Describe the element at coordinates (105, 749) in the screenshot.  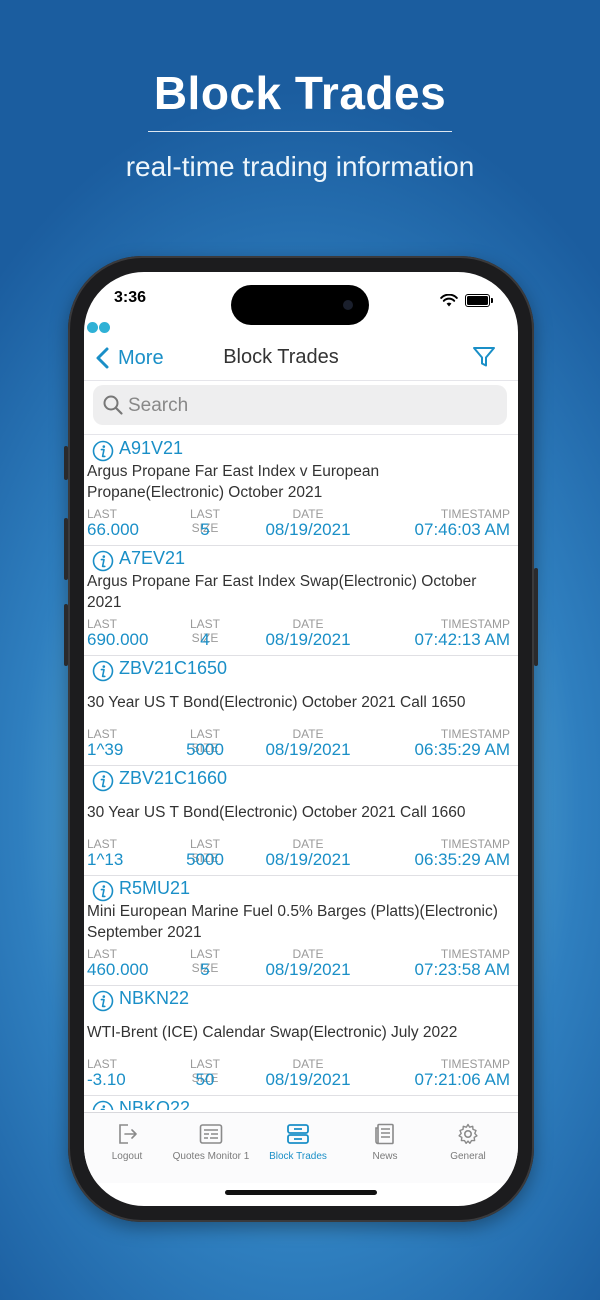
I see `last-value: 1^39` at that location.